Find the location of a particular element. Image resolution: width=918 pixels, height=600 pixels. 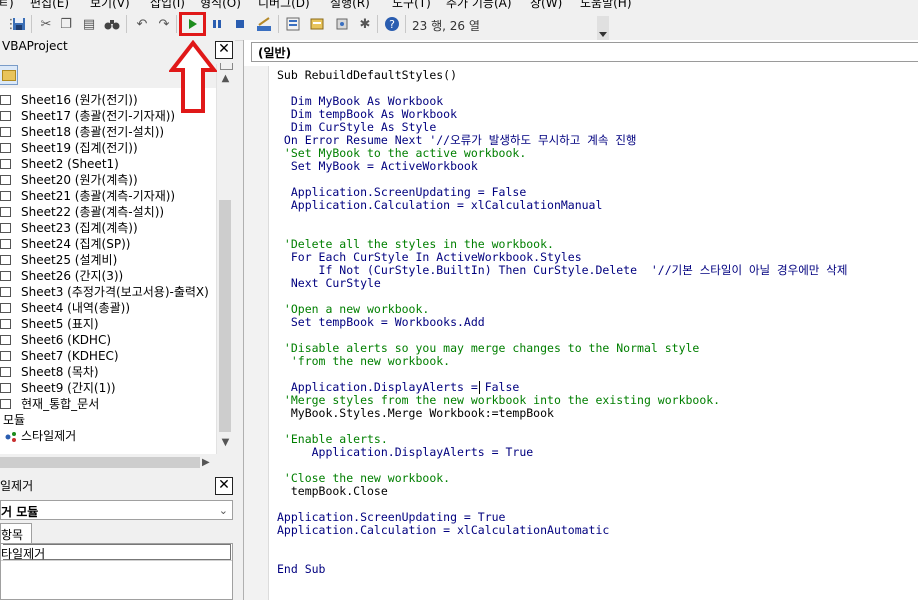

help-icon: ? is located at coordinates (392, 24).